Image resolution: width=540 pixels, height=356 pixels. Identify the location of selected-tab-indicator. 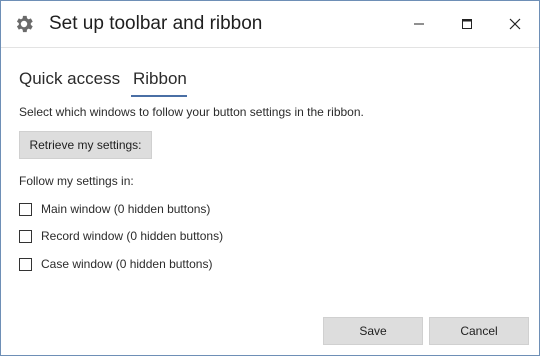
(159, 96).